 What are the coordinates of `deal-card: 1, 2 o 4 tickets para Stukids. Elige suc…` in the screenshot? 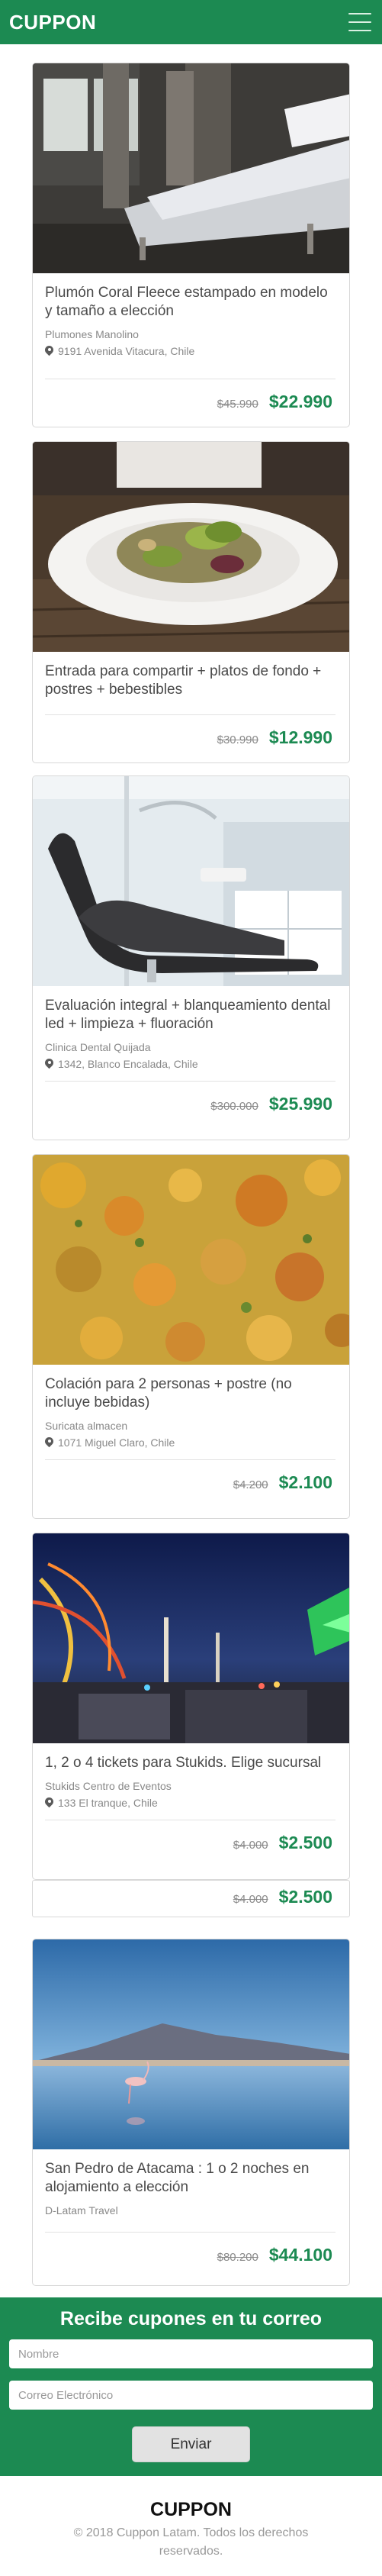 It's located at (191, 1707).